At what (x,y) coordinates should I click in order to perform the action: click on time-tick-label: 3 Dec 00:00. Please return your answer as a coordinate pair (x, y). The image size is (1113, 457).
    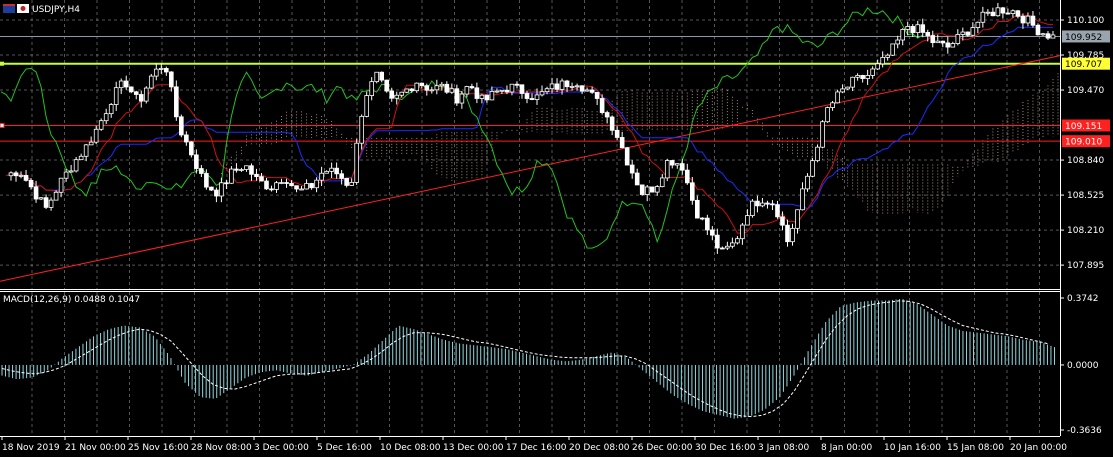
    Looking at the image, I should click on (281, 448).